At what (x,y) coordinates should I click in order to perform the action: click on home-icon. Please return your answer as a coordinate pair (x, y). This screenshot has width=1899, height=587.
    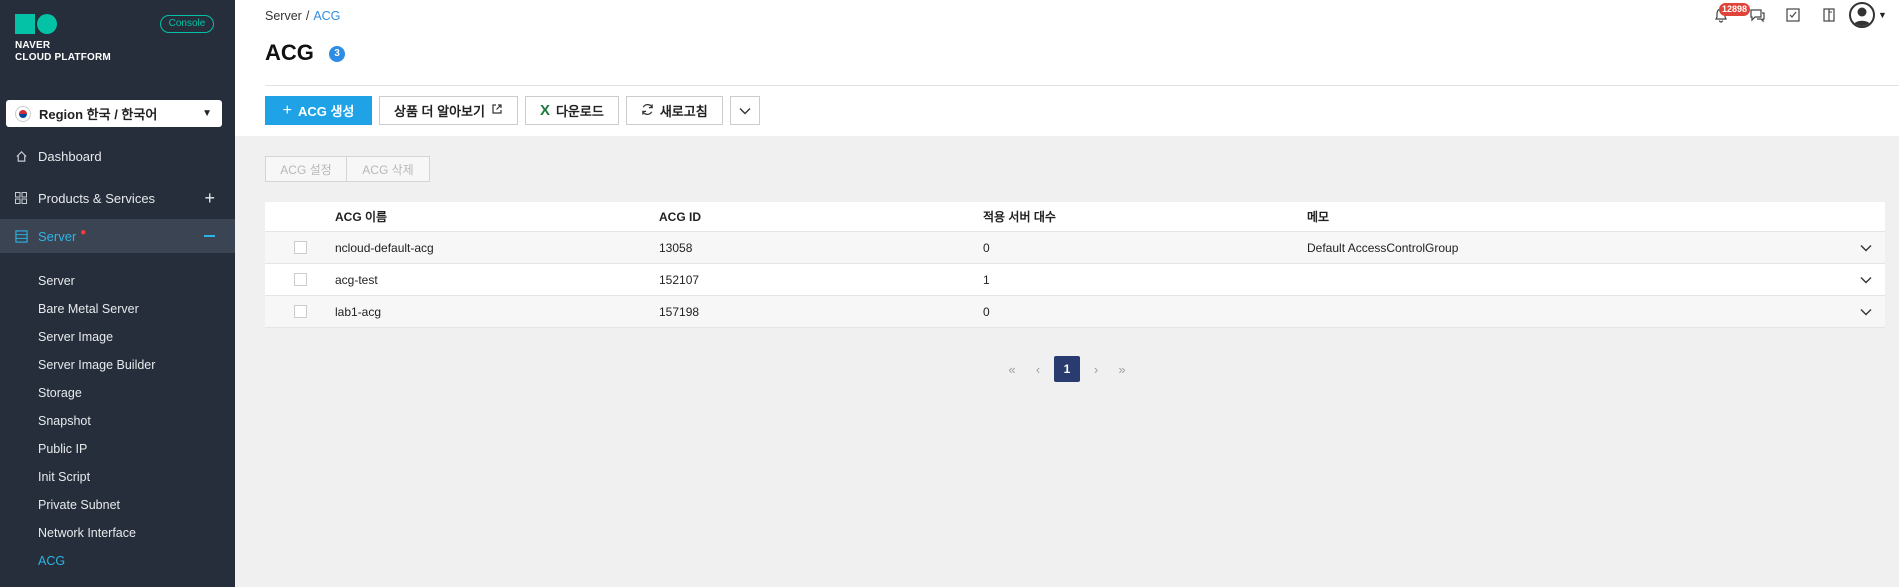
    Looking at the image, I should click on (21, 156).